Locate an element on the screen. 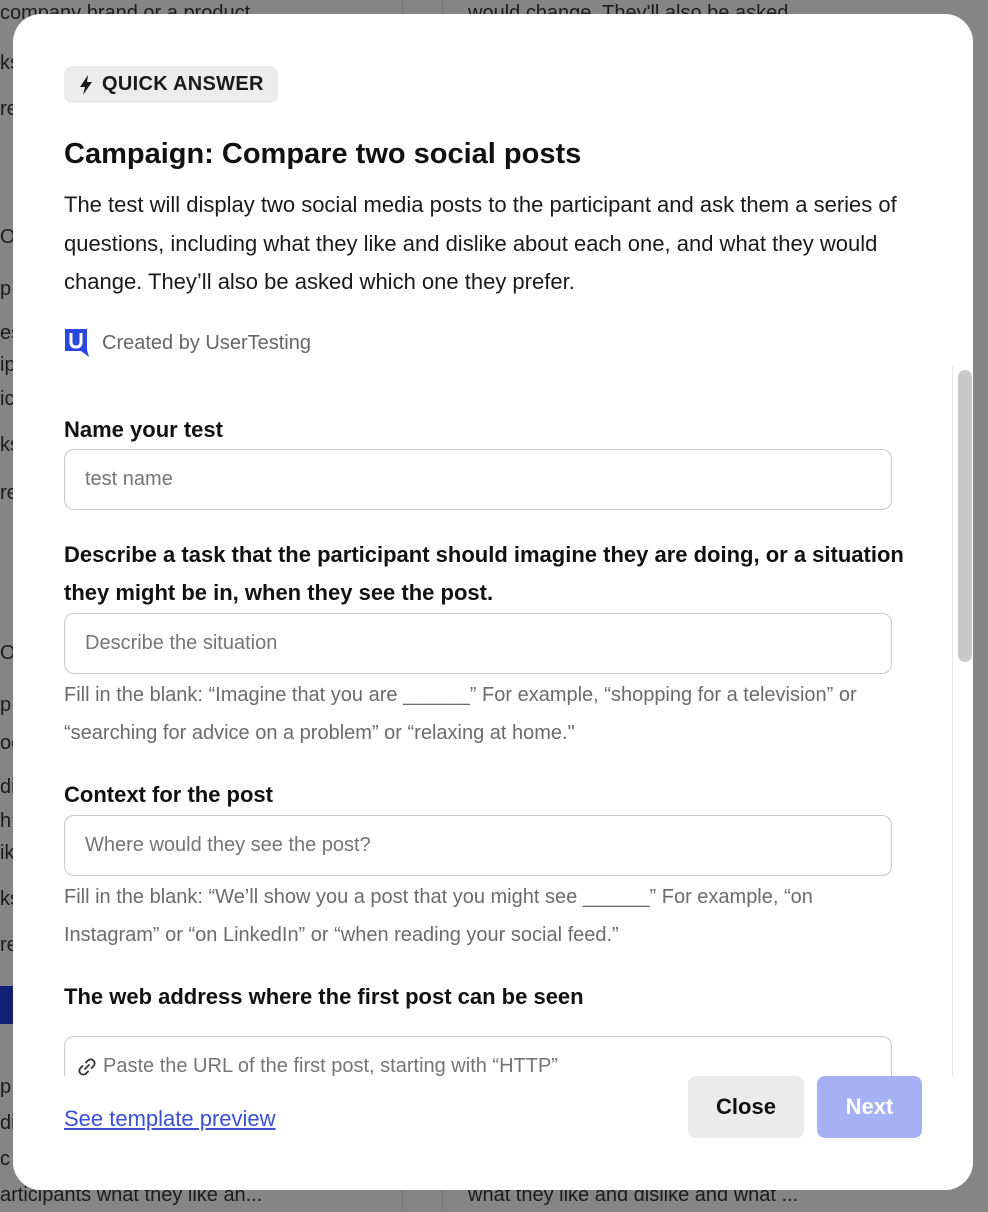  context-label: Context for the post is located at coordinates (168, 794).